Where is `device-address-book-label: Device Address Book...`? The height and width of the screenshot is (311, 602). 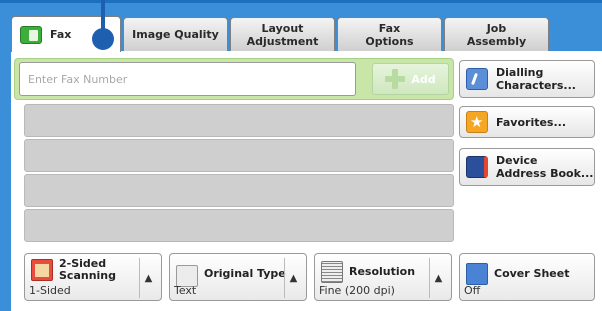 device-address-book-label: Device Address Book... is located at coordinates (545, 167).